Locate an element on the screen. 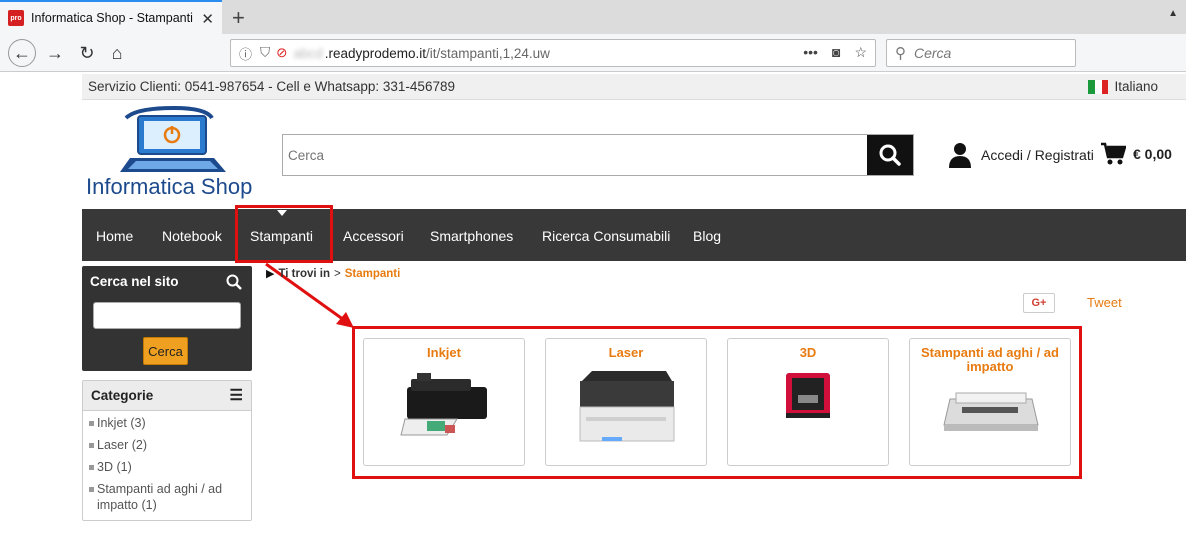  search-button is located at coordinates (890, 155).